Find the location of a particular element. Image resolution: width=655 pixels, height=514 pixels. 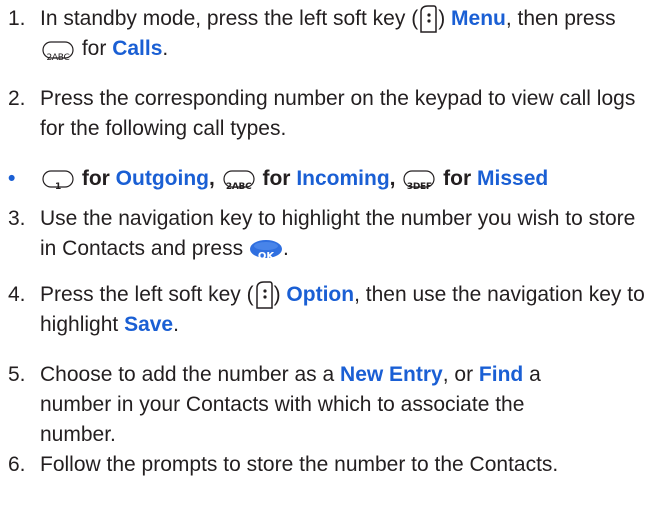

step-number: 5. is located at coordinates (17, 374).